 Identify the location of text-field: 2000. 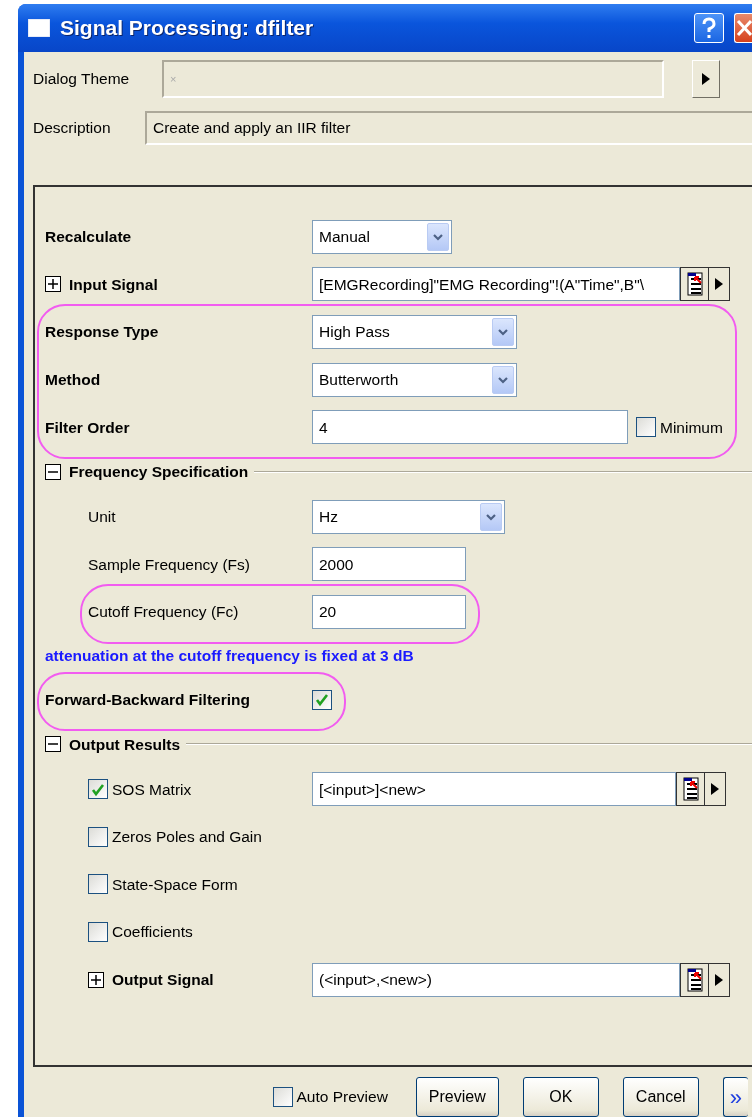
(389, 564).